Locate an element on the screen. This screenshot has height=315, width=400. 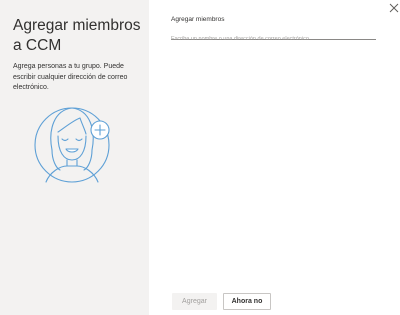
not-now-button: Ahora no is located at coordinates (247, 301).